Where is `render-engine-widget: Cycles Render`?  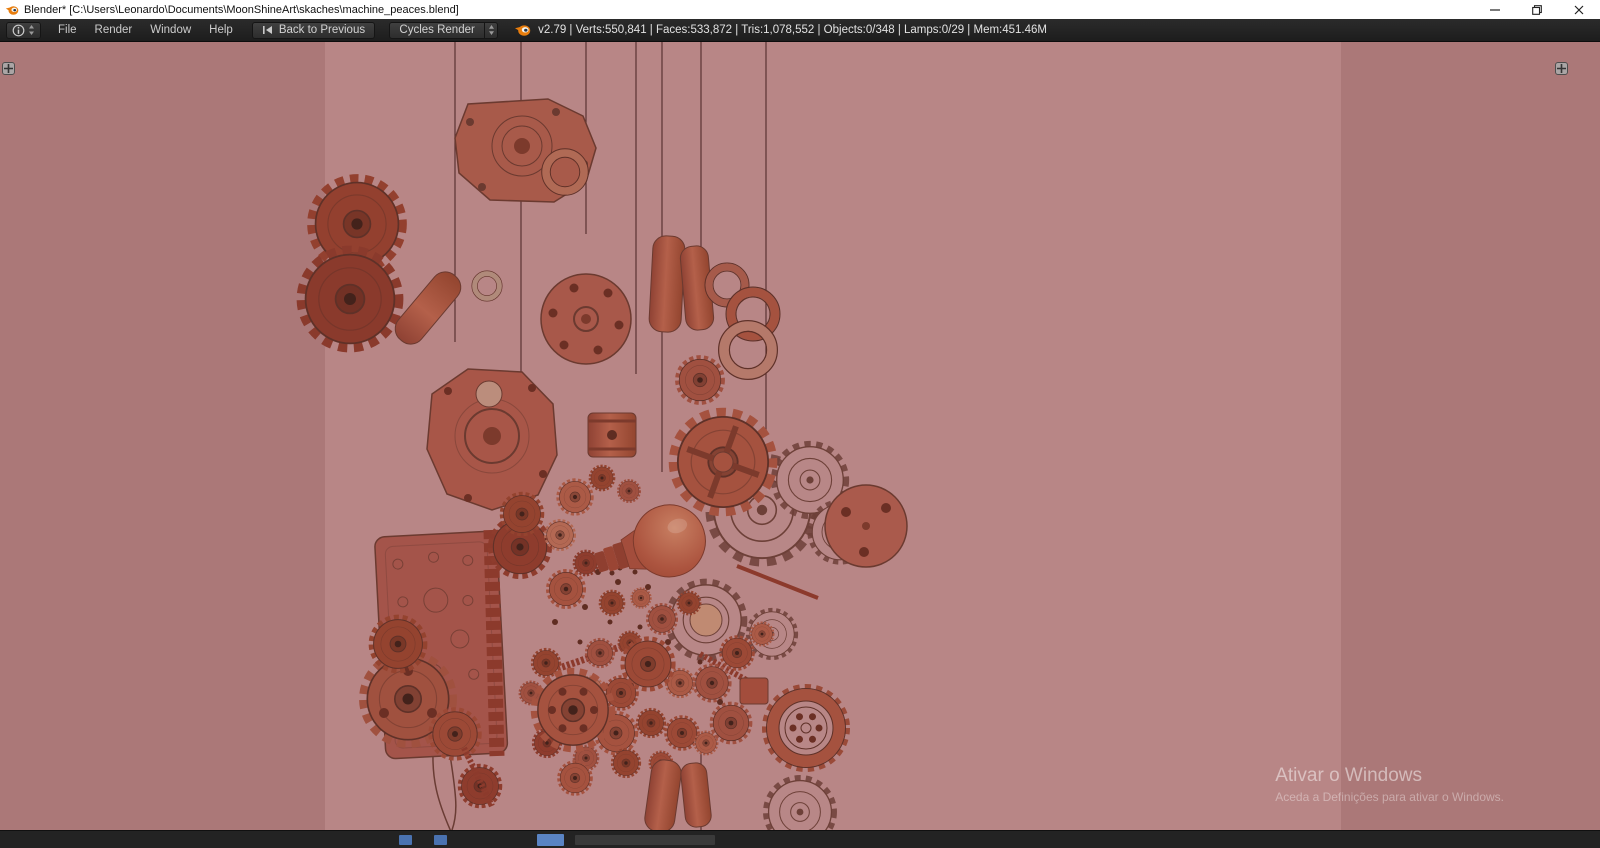
render-engine-widget: Cycles Render is located at coordinates (444, 30).